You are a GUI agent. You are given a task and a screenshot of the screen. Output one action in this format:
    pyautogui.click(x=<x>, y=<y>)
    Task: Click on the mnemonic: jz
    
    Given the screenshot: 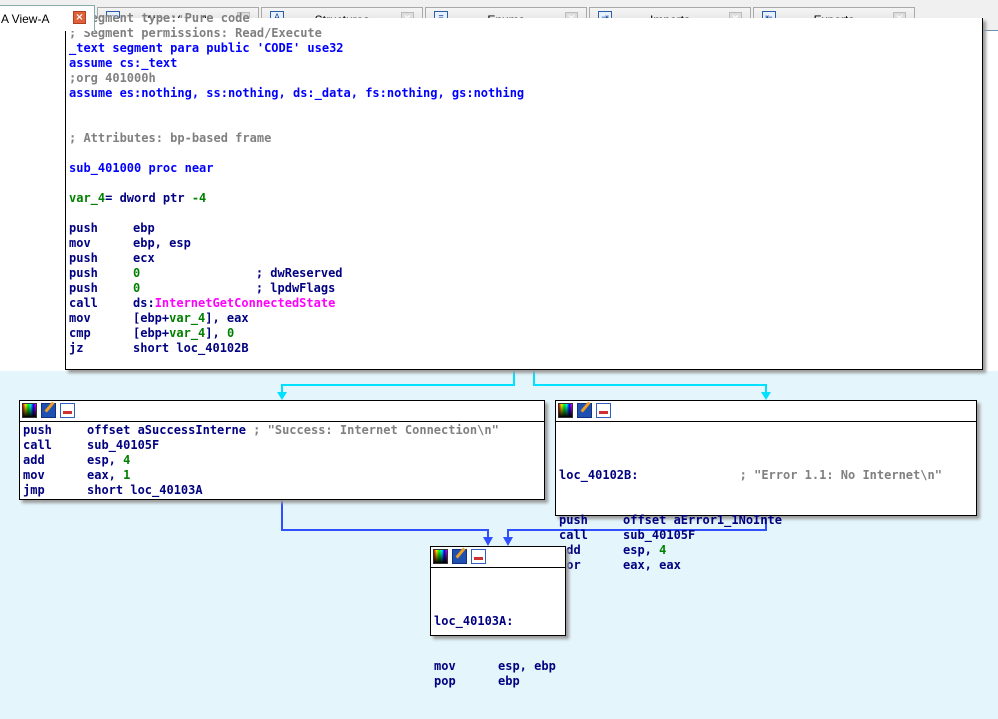 What is the action you would take?
    pyautogui.click(x=76, y=348)
    